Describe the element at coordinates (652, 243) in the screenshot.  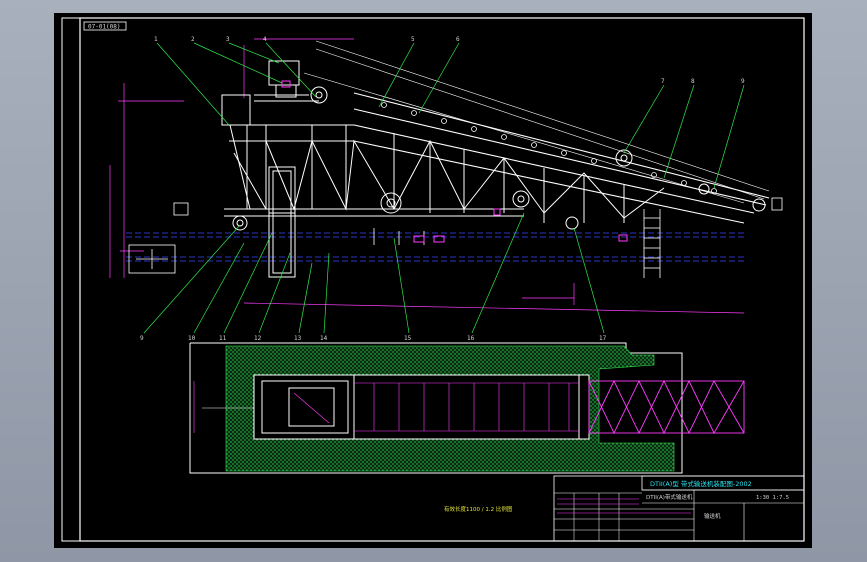
I see `ladder` at that location.